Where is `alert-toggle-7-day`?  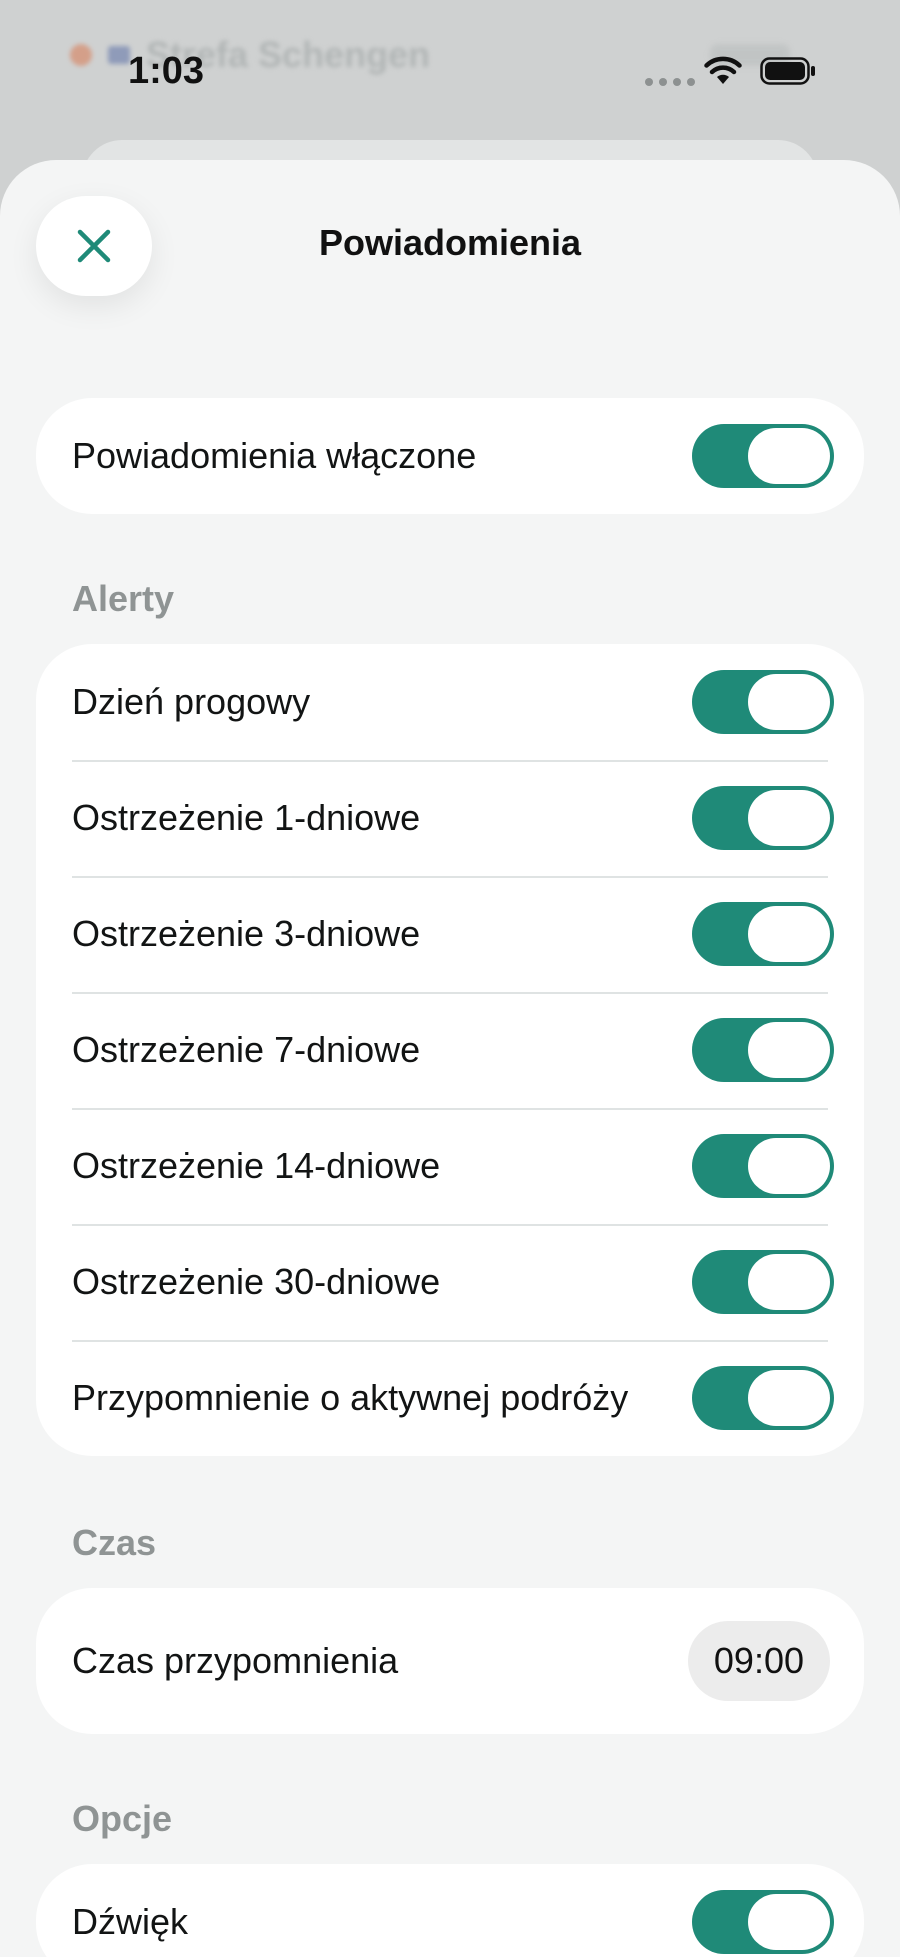 alert-toggle-7-day is located at coordinates (763, 1050).